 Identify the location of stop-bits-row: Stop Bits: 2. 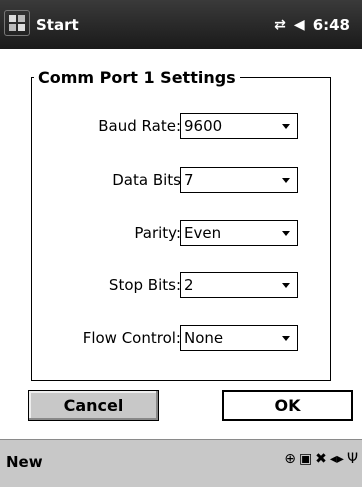
(181, 286).